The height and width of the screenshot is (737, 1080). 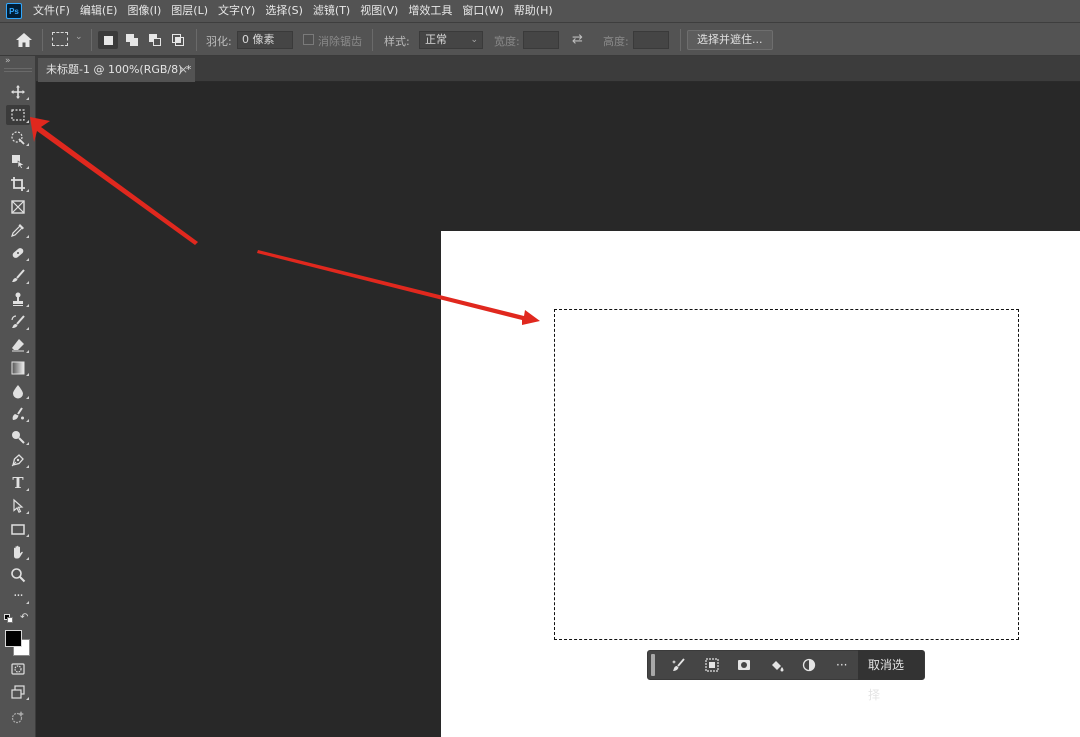 I want to click on spot-healing-brush-icon, so click(x=18, y=253).